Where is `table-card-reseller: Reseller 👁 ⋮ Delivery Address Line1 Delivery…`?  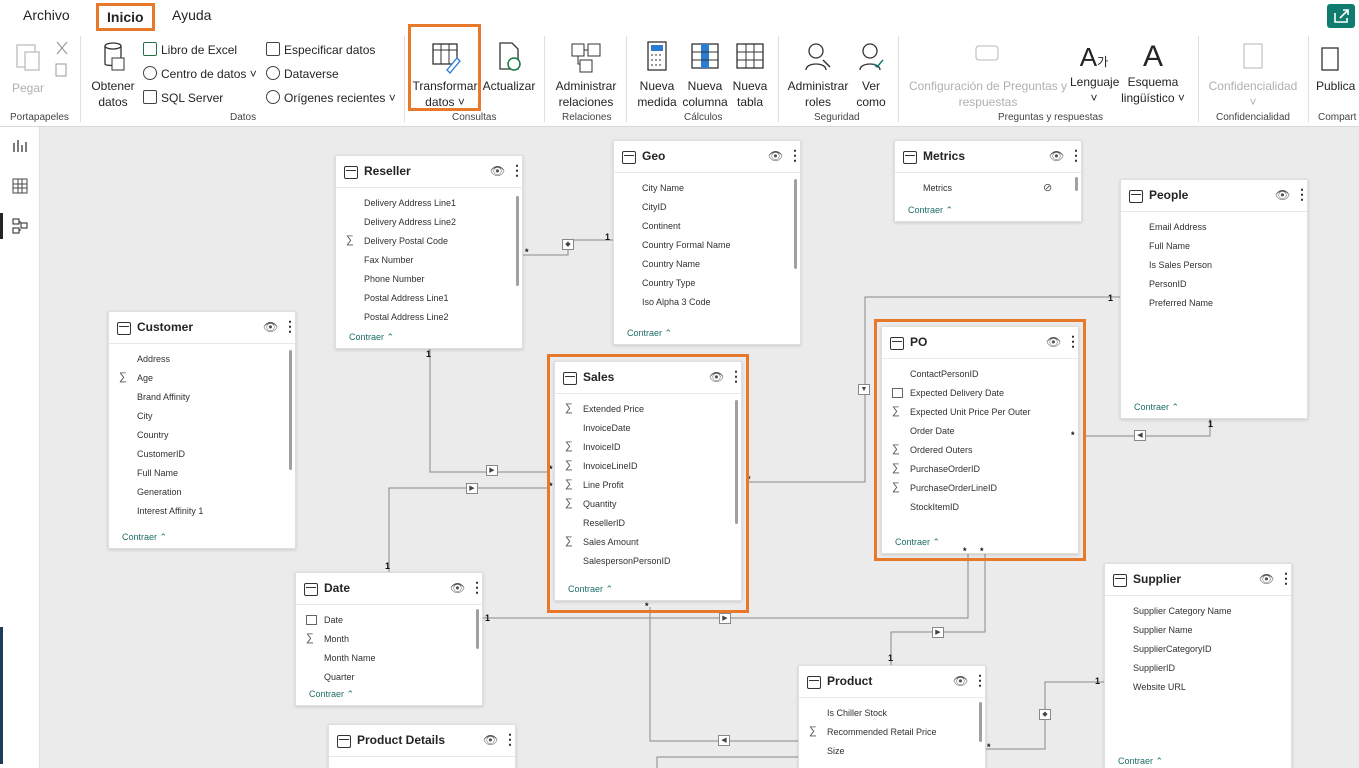 table-card-reseller: Reseller 👁 ⋮ Delivery Address Line1 Delivery… is located at coordinates (429, 252).